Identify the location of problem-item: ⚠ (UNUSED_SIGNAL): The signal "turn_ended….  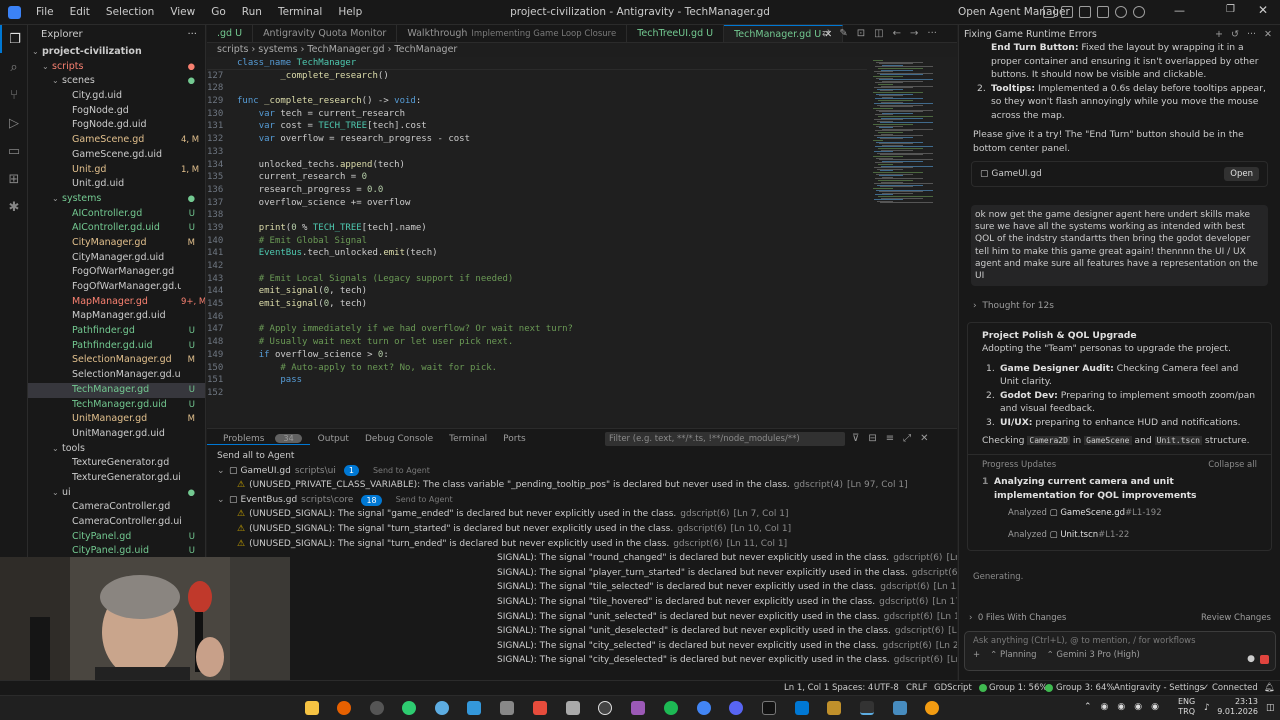
(582, 544).